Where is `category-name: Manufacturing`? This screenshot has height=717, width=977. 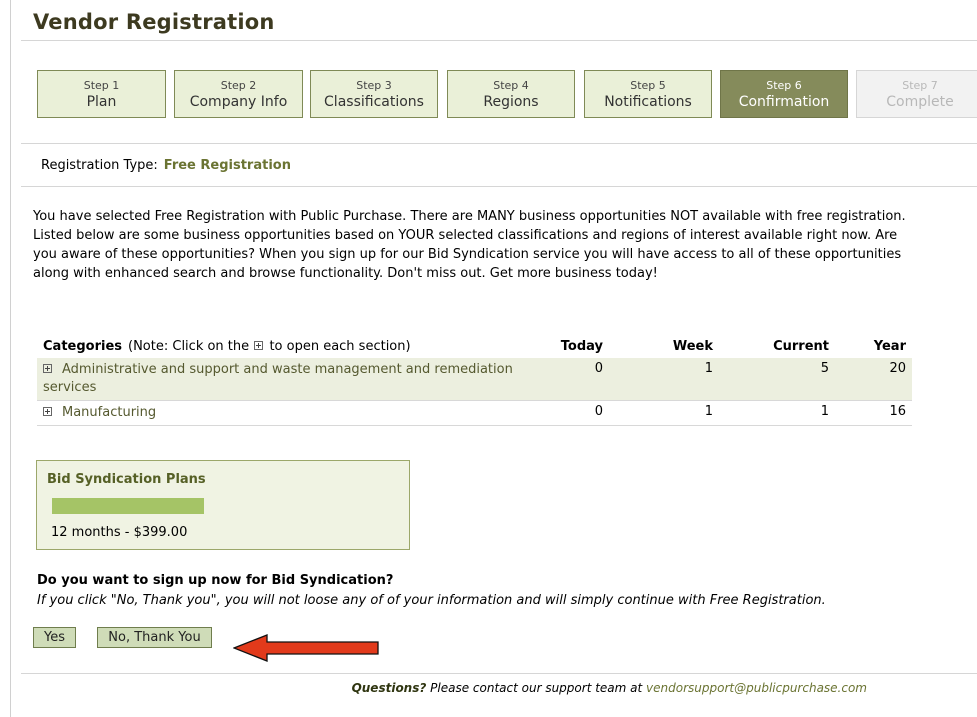 category-name: Manufacturing is located at coordinates (109, 412).